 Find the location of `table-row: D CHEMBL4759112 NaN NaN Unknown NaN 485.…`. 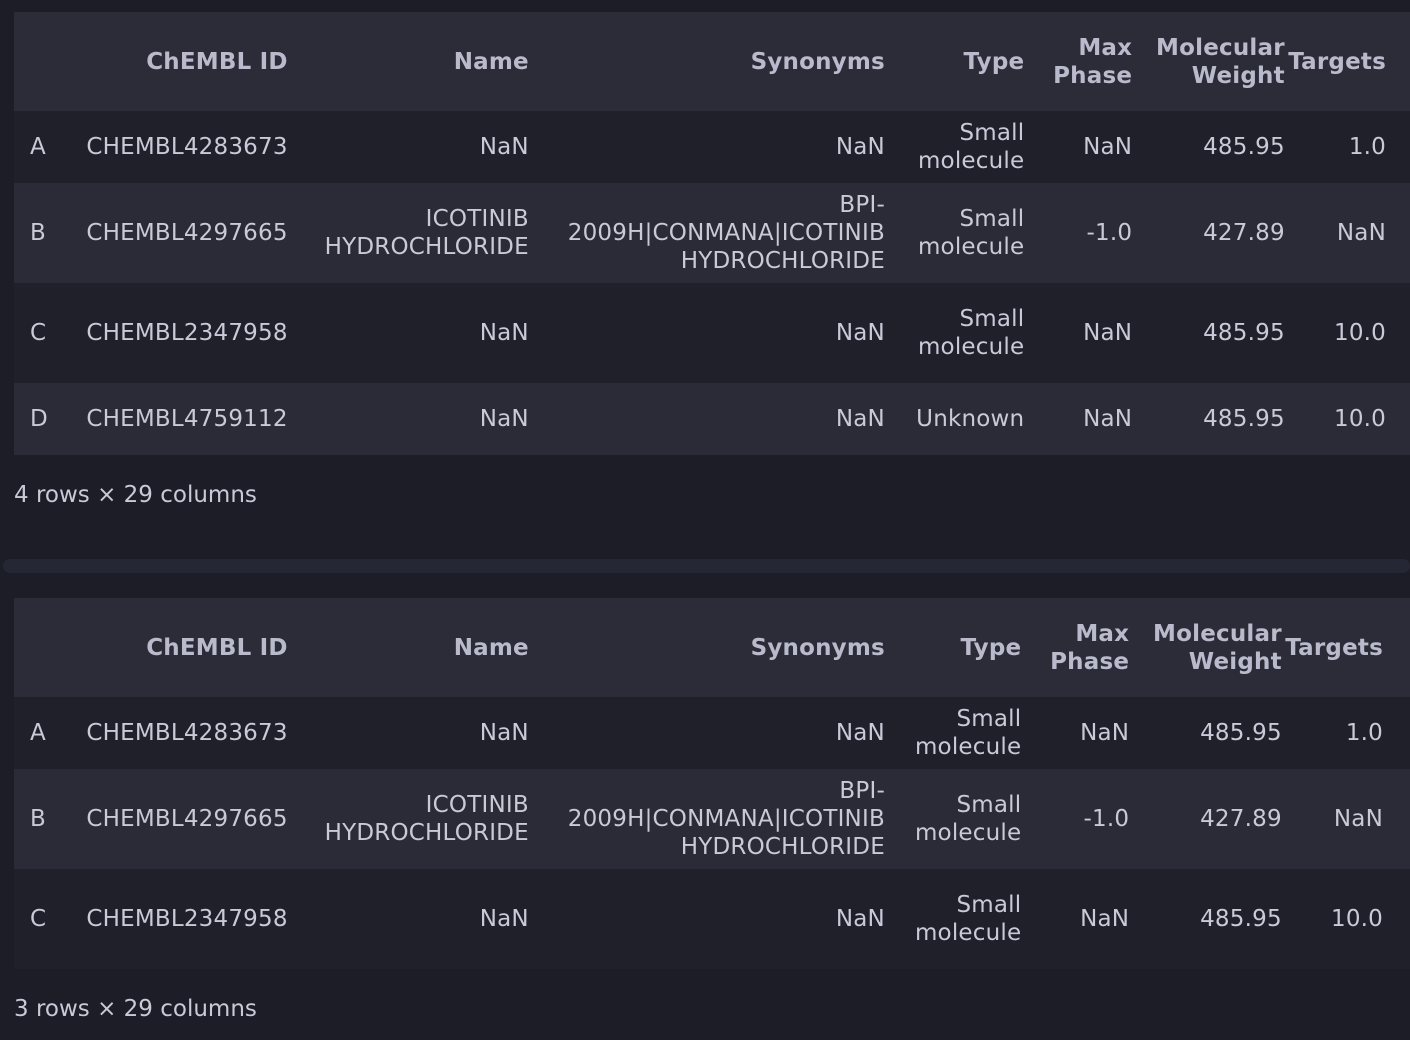

table-row: D CHEMBL4759112 NaN NaN Unknown NaN 485.… is located at coordinates (712, 419).